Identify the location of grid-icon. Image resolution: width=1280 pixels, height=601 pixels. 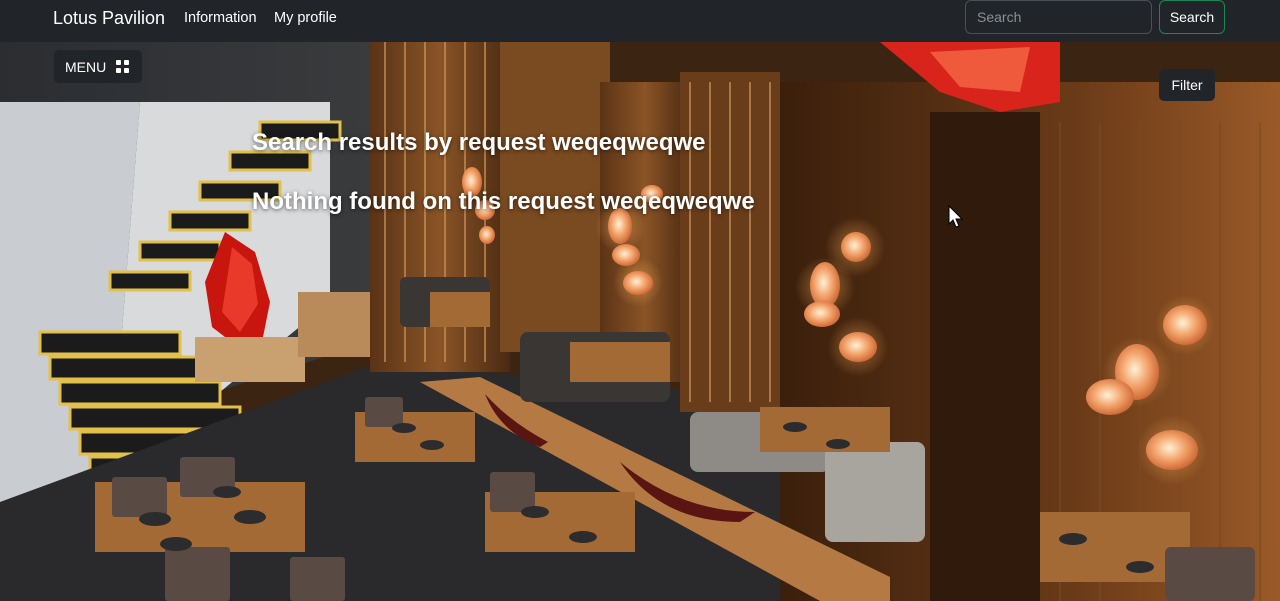
(123, 66).